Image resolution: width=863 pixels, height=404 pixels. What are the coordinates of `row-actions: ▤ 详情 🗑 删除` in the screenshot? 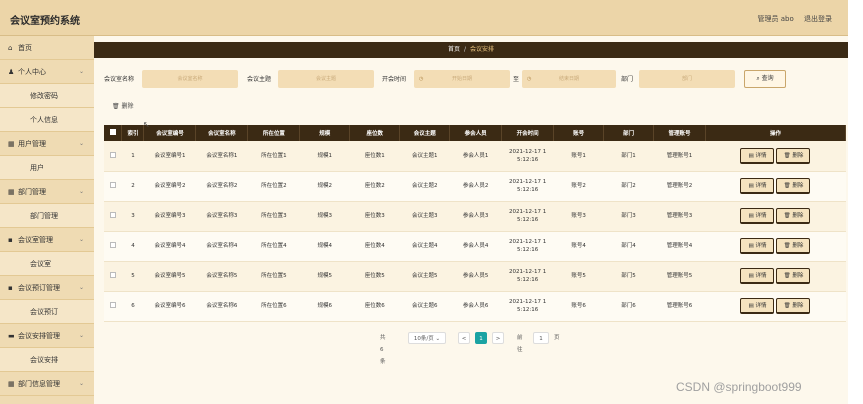 It's located at (775, 156).